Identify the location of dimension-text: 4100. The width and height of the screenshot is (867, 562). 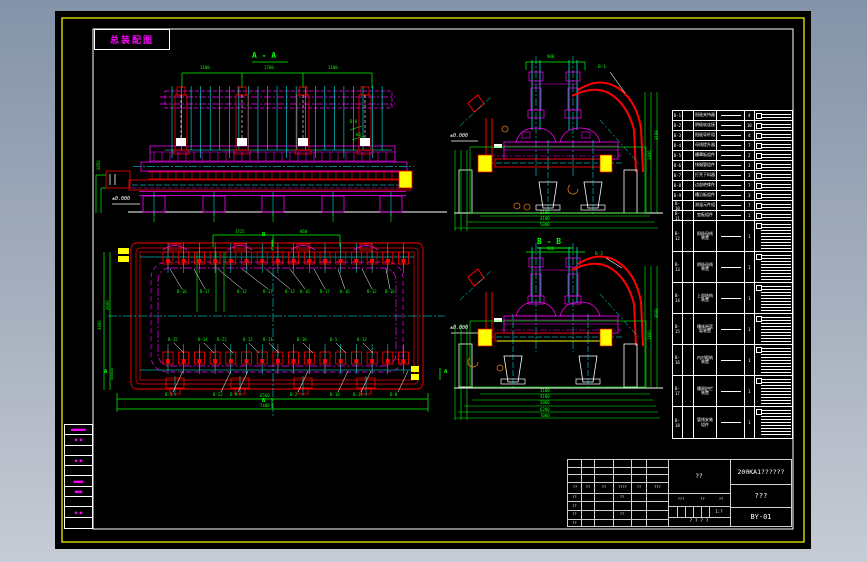
(545, 218).